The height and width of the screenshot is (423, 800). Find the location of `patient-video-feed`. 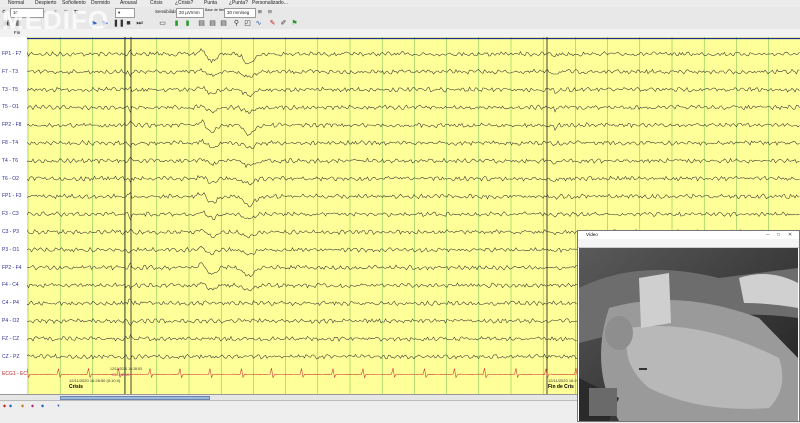

patient-video-feed is located at coordinates (688, 334).